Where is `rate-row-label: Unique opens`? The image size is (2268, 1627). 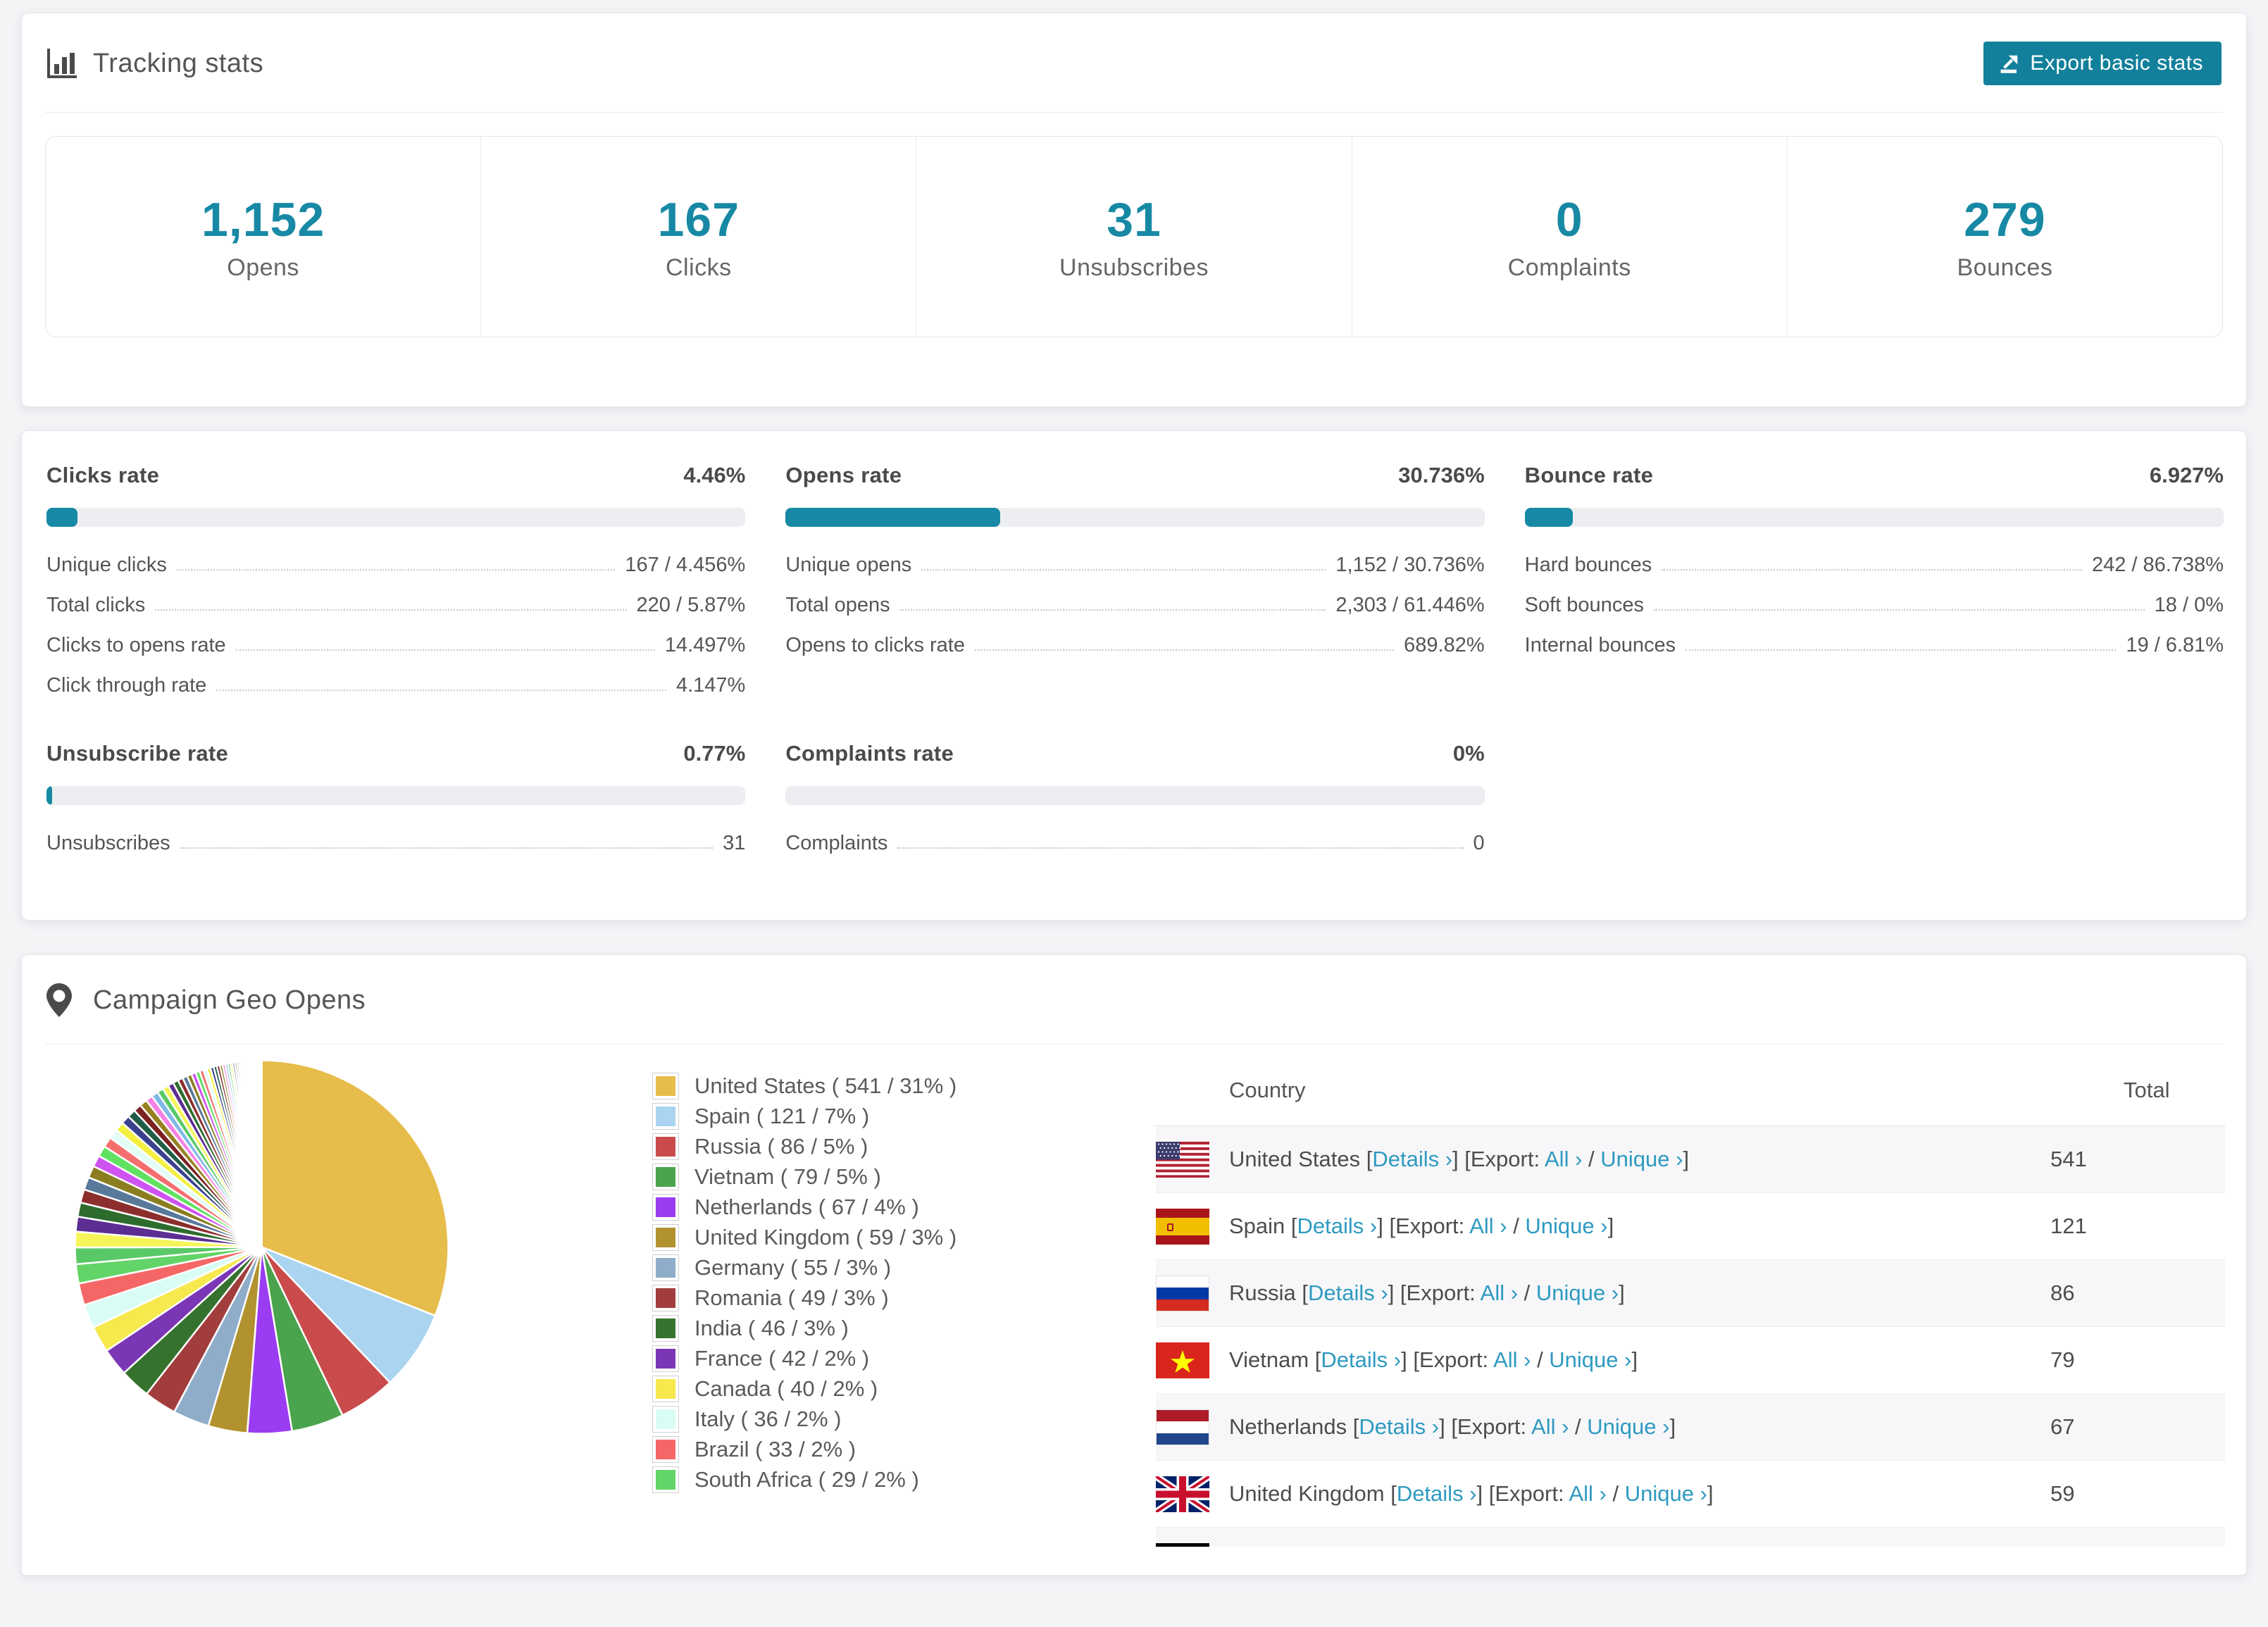
rate-row-label: Unique opens is located at coordinates (849, 565).